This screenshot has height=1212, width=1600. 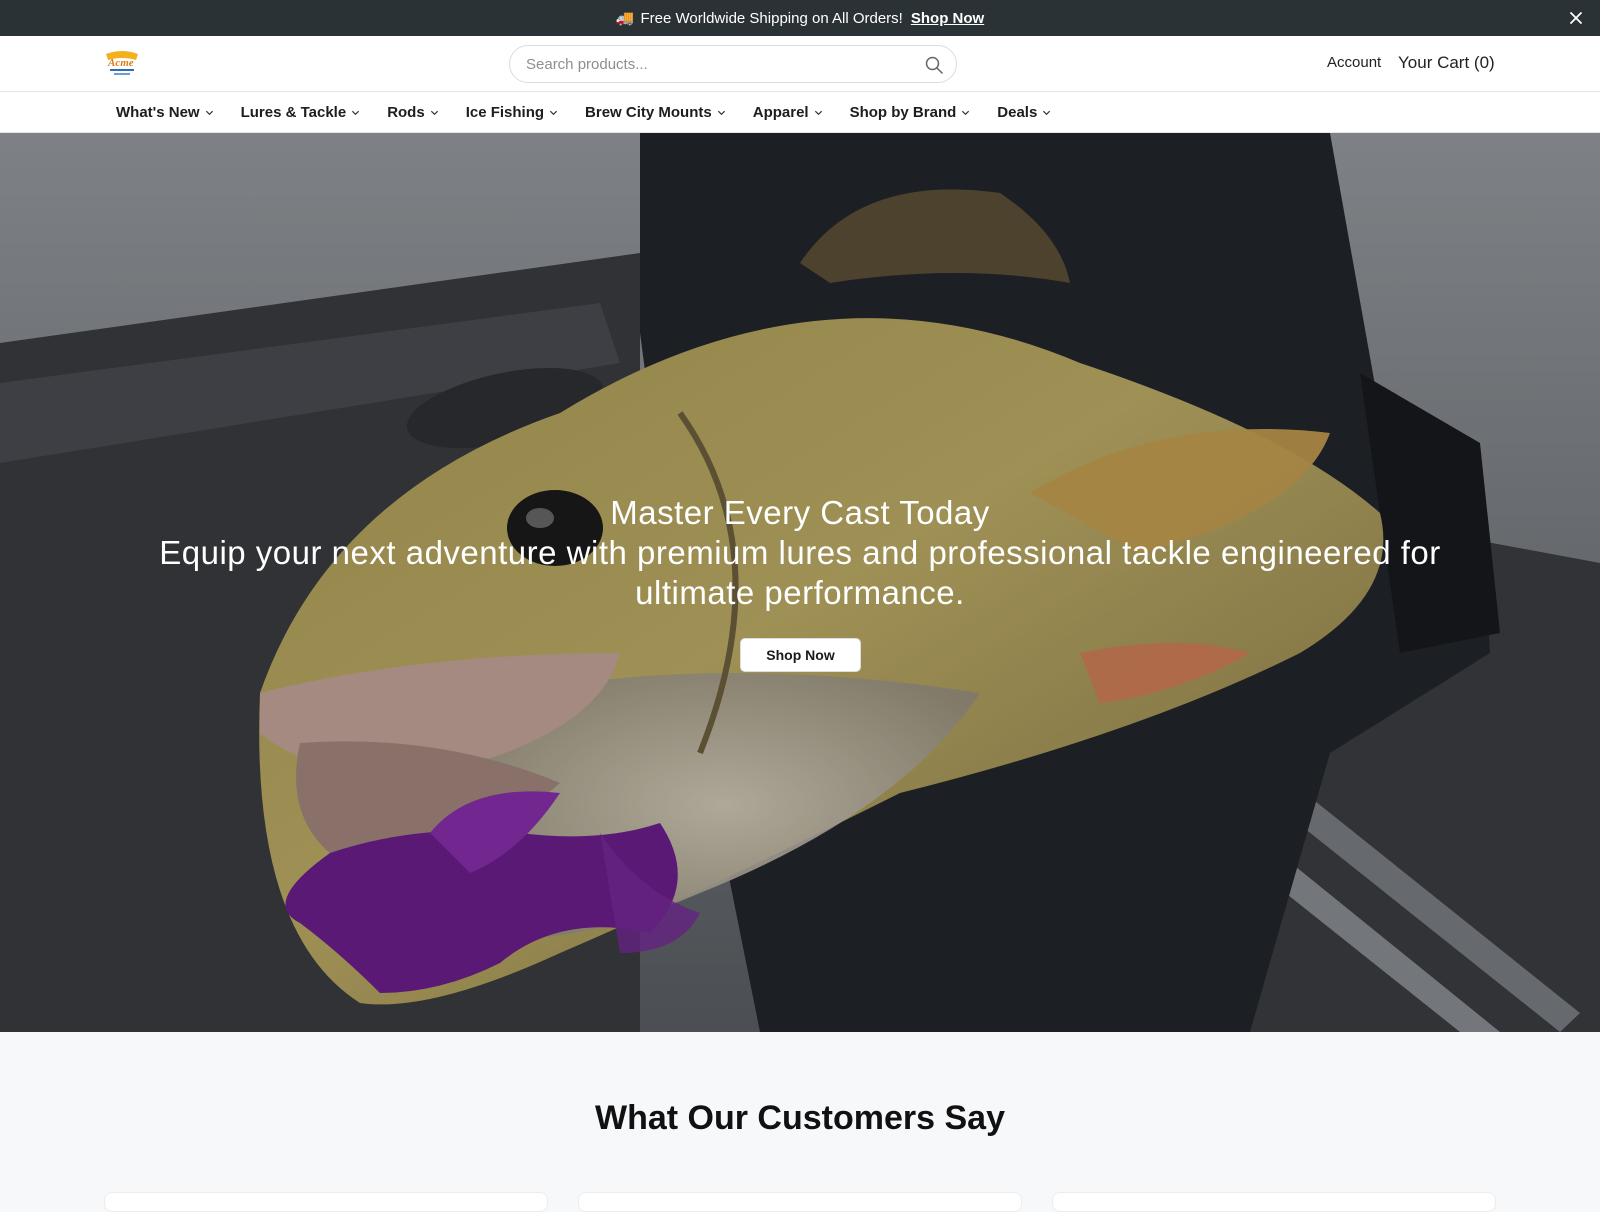 What do you see at coordinates (406, 112) in the screenshot?
I see `nav-item-label: Rods` at bounding box center [406, 112].